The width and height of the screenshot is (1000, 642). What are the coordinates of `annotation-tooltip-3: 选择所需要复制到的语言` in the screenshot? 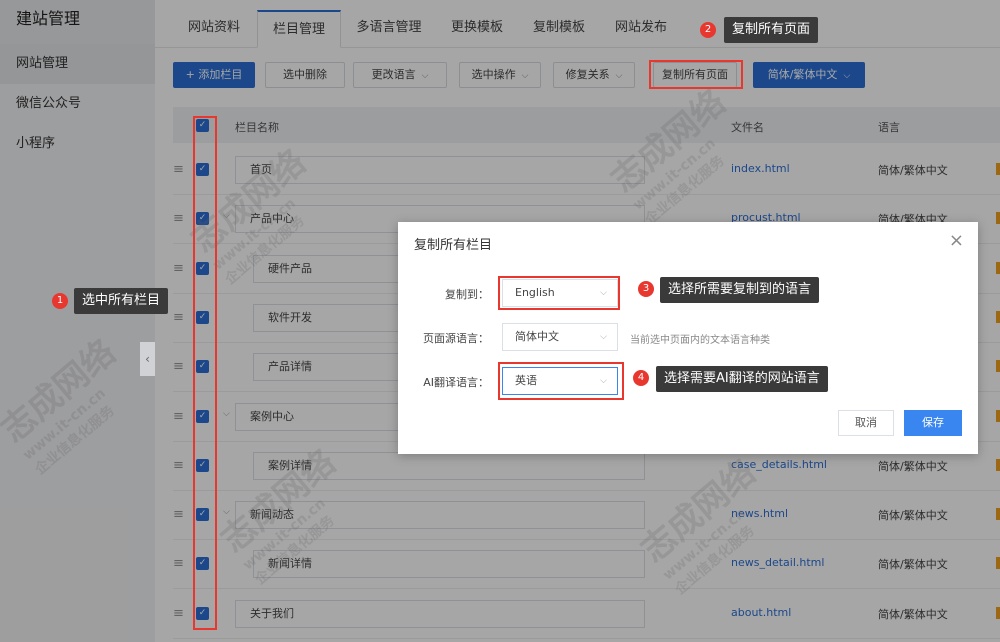 It's located at (740, 290).